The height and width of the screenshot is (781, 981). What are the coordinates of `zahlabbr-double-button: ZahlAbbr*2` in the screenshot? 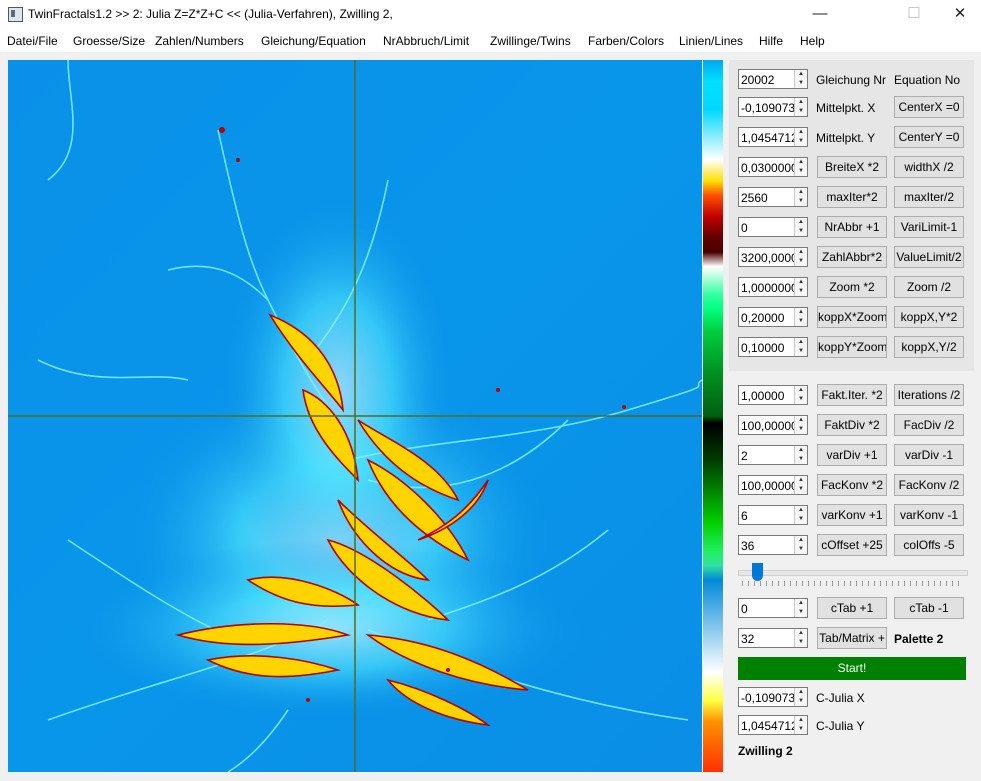 It's located at (852, 257).